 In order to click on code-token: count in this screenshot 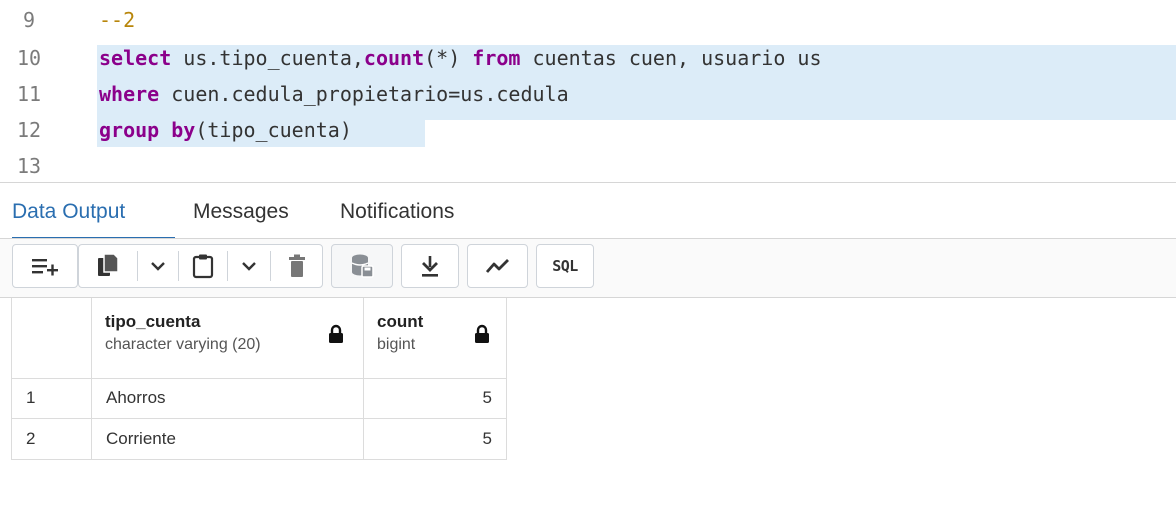, I will do `click(394, 58)`.